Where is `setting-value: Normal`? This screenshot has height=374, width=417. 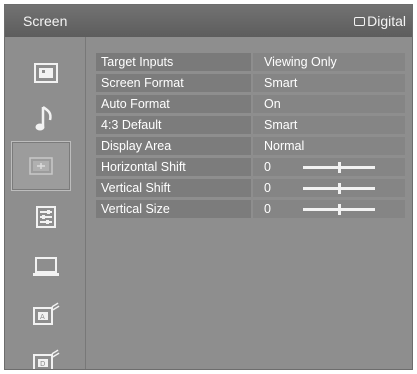
setting-value: Normal is located at coordinates (329, 146).